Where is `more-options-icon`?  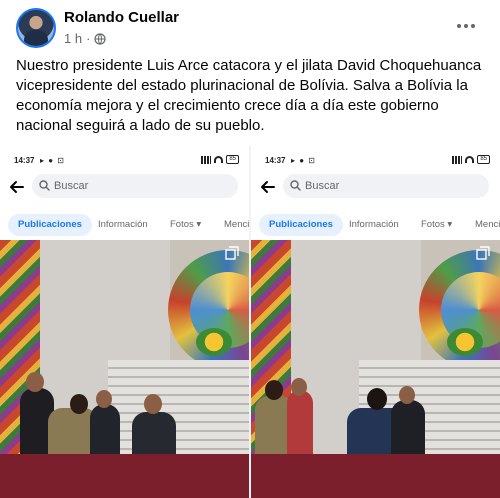
more-options-icon is located at coordinates (466, 26).